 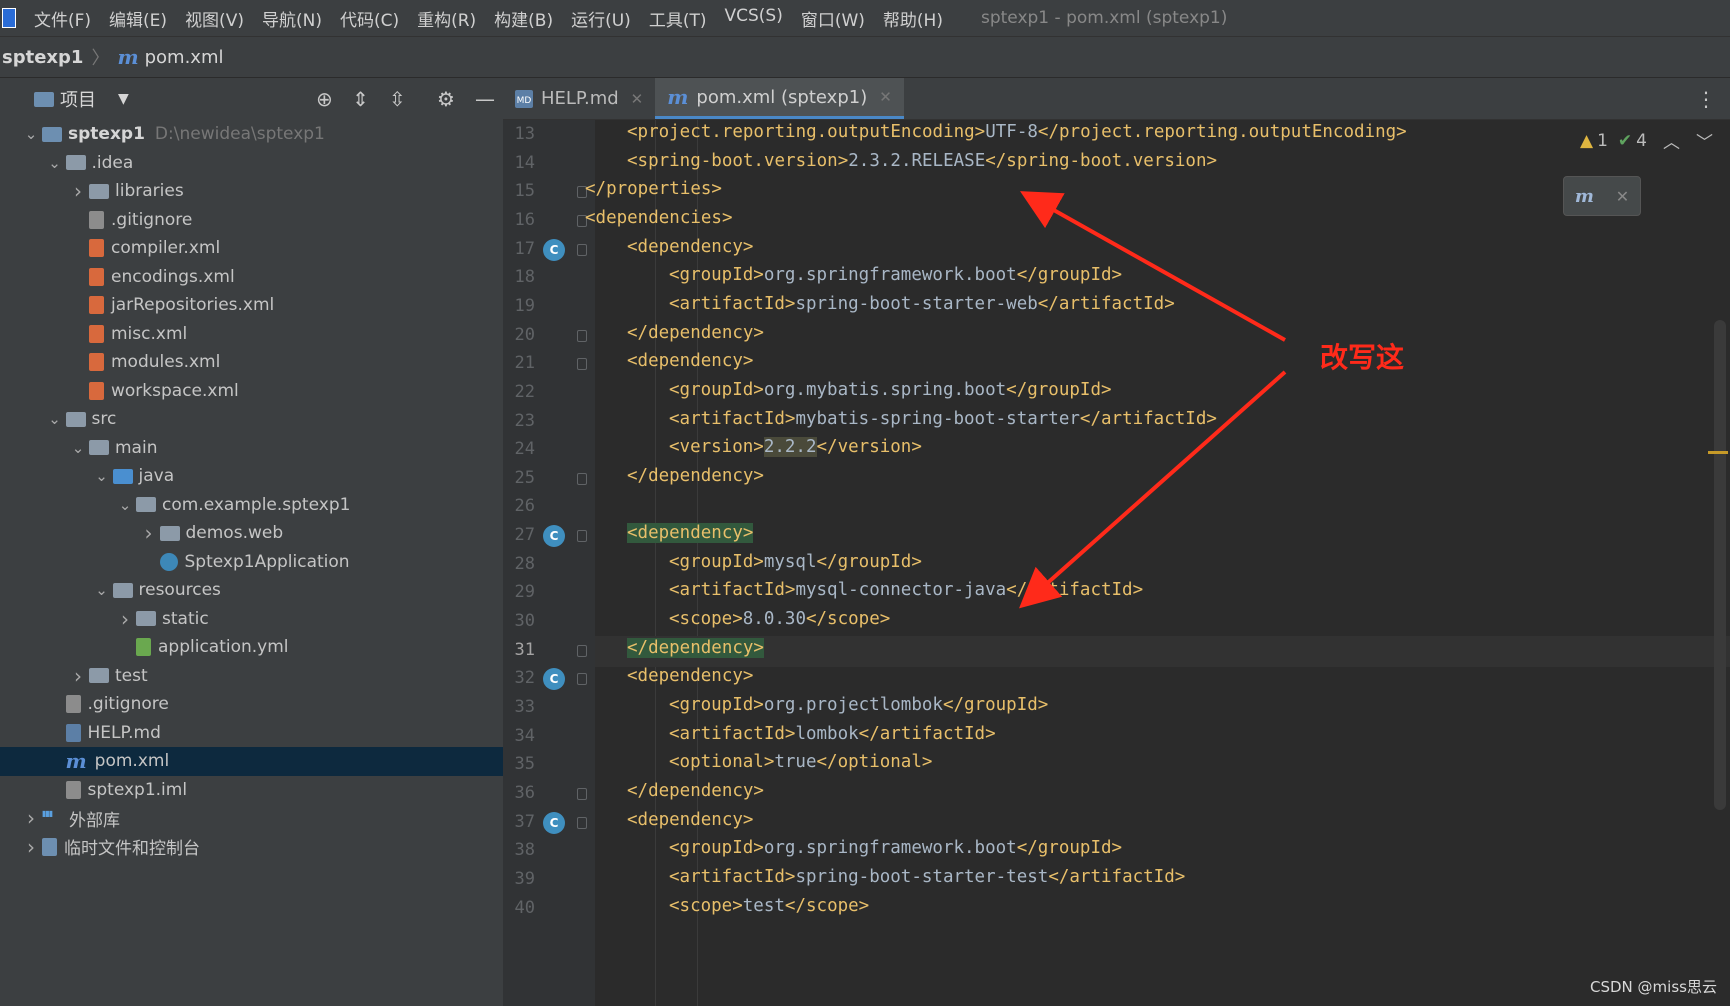 What do you see at coordinates (62, 18) in the screenshot?
I see `menu-item: 文件(F)` at bounding box center [62, 18].